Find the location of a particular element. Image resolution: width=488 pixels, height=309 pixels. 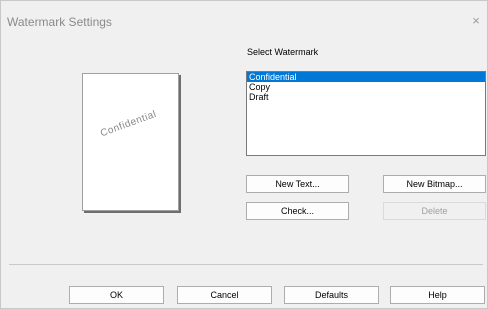

cancel-button: Cancel is located at coordinates (224, 295).